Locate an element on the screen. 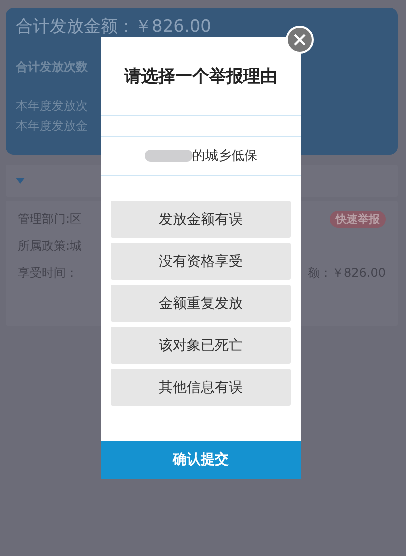 The height and width of the screenshot is (556, 406). year-amount: 本年度发放金 is located at coordinates (52, 126).